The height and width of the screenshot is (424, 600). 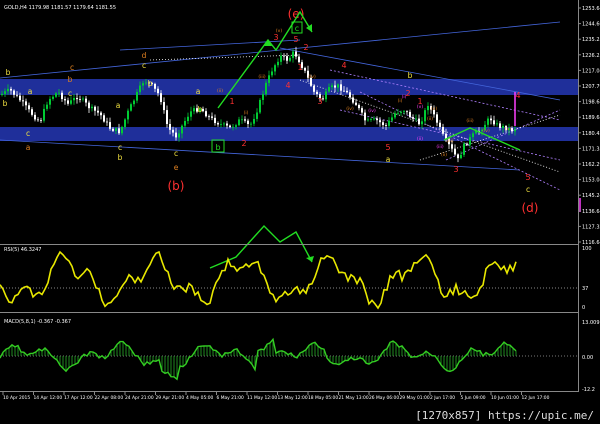 What do you see at coordinates (591, 56) in the screenshot?
I see `price-tick-label: 1226.25` at bounding box center [591, 56].